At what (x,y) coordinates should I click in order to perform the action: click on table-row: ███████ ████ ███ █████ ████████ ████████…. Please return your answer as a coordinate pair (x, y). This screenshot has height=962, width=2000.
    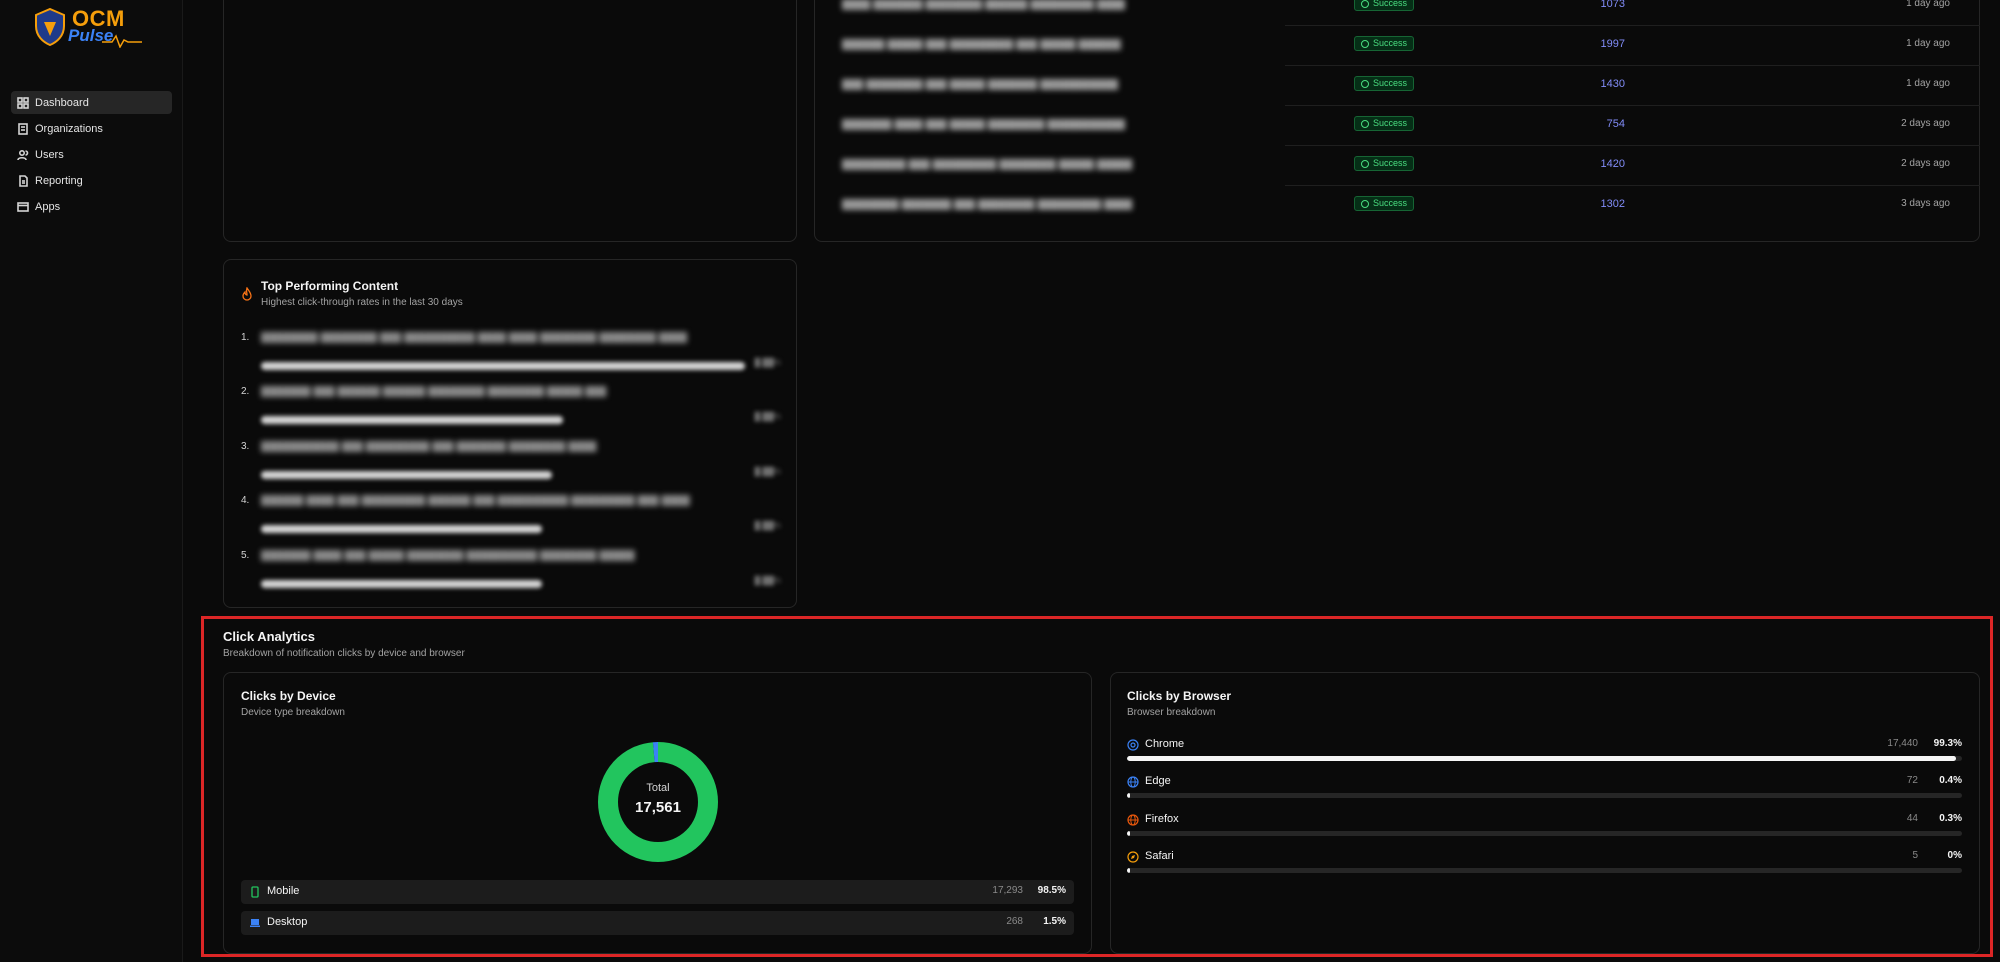
    Looking at the image, I should click on (1411, 126).